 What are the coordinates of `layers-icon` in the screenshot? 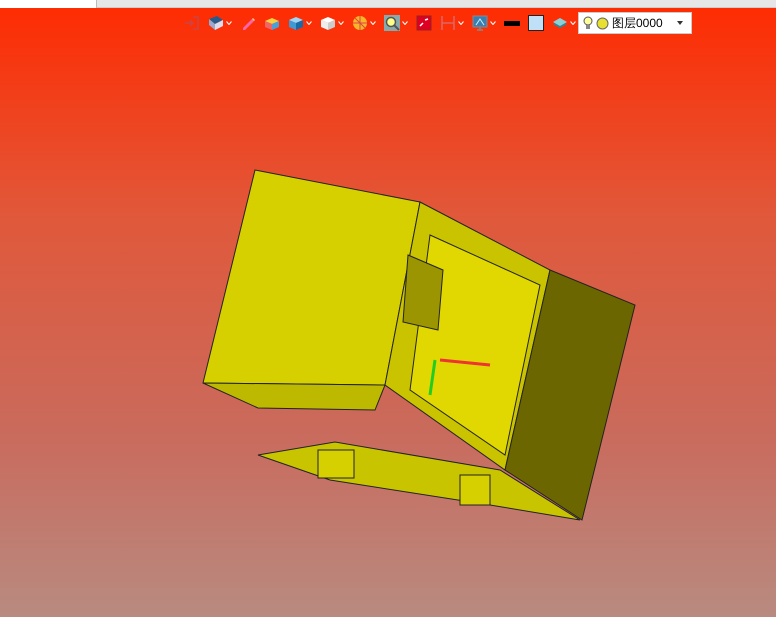 It's located at (560, 23).